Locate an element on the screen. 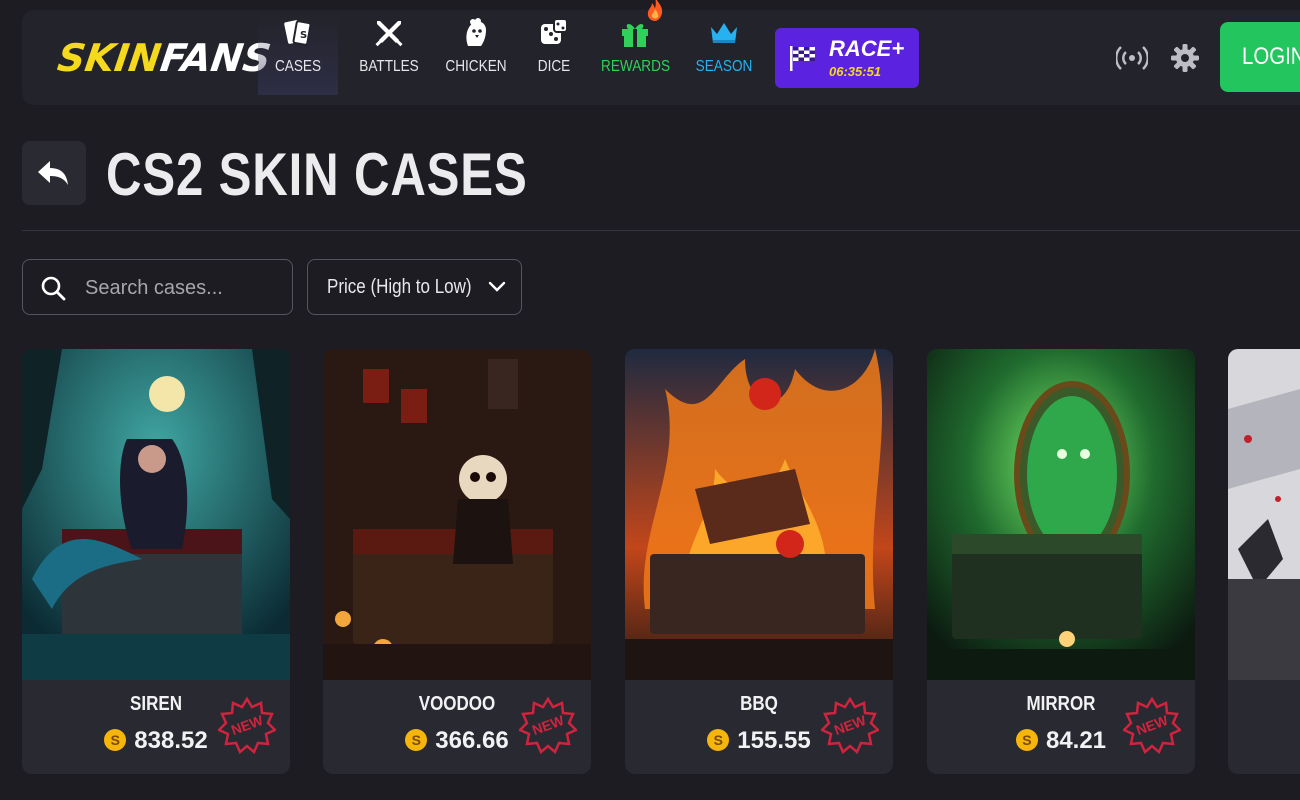 Image resolution: width=1300 pixels, height=800 pixels. logo-part-skin: SKIN is located at coordinates (109, 58).